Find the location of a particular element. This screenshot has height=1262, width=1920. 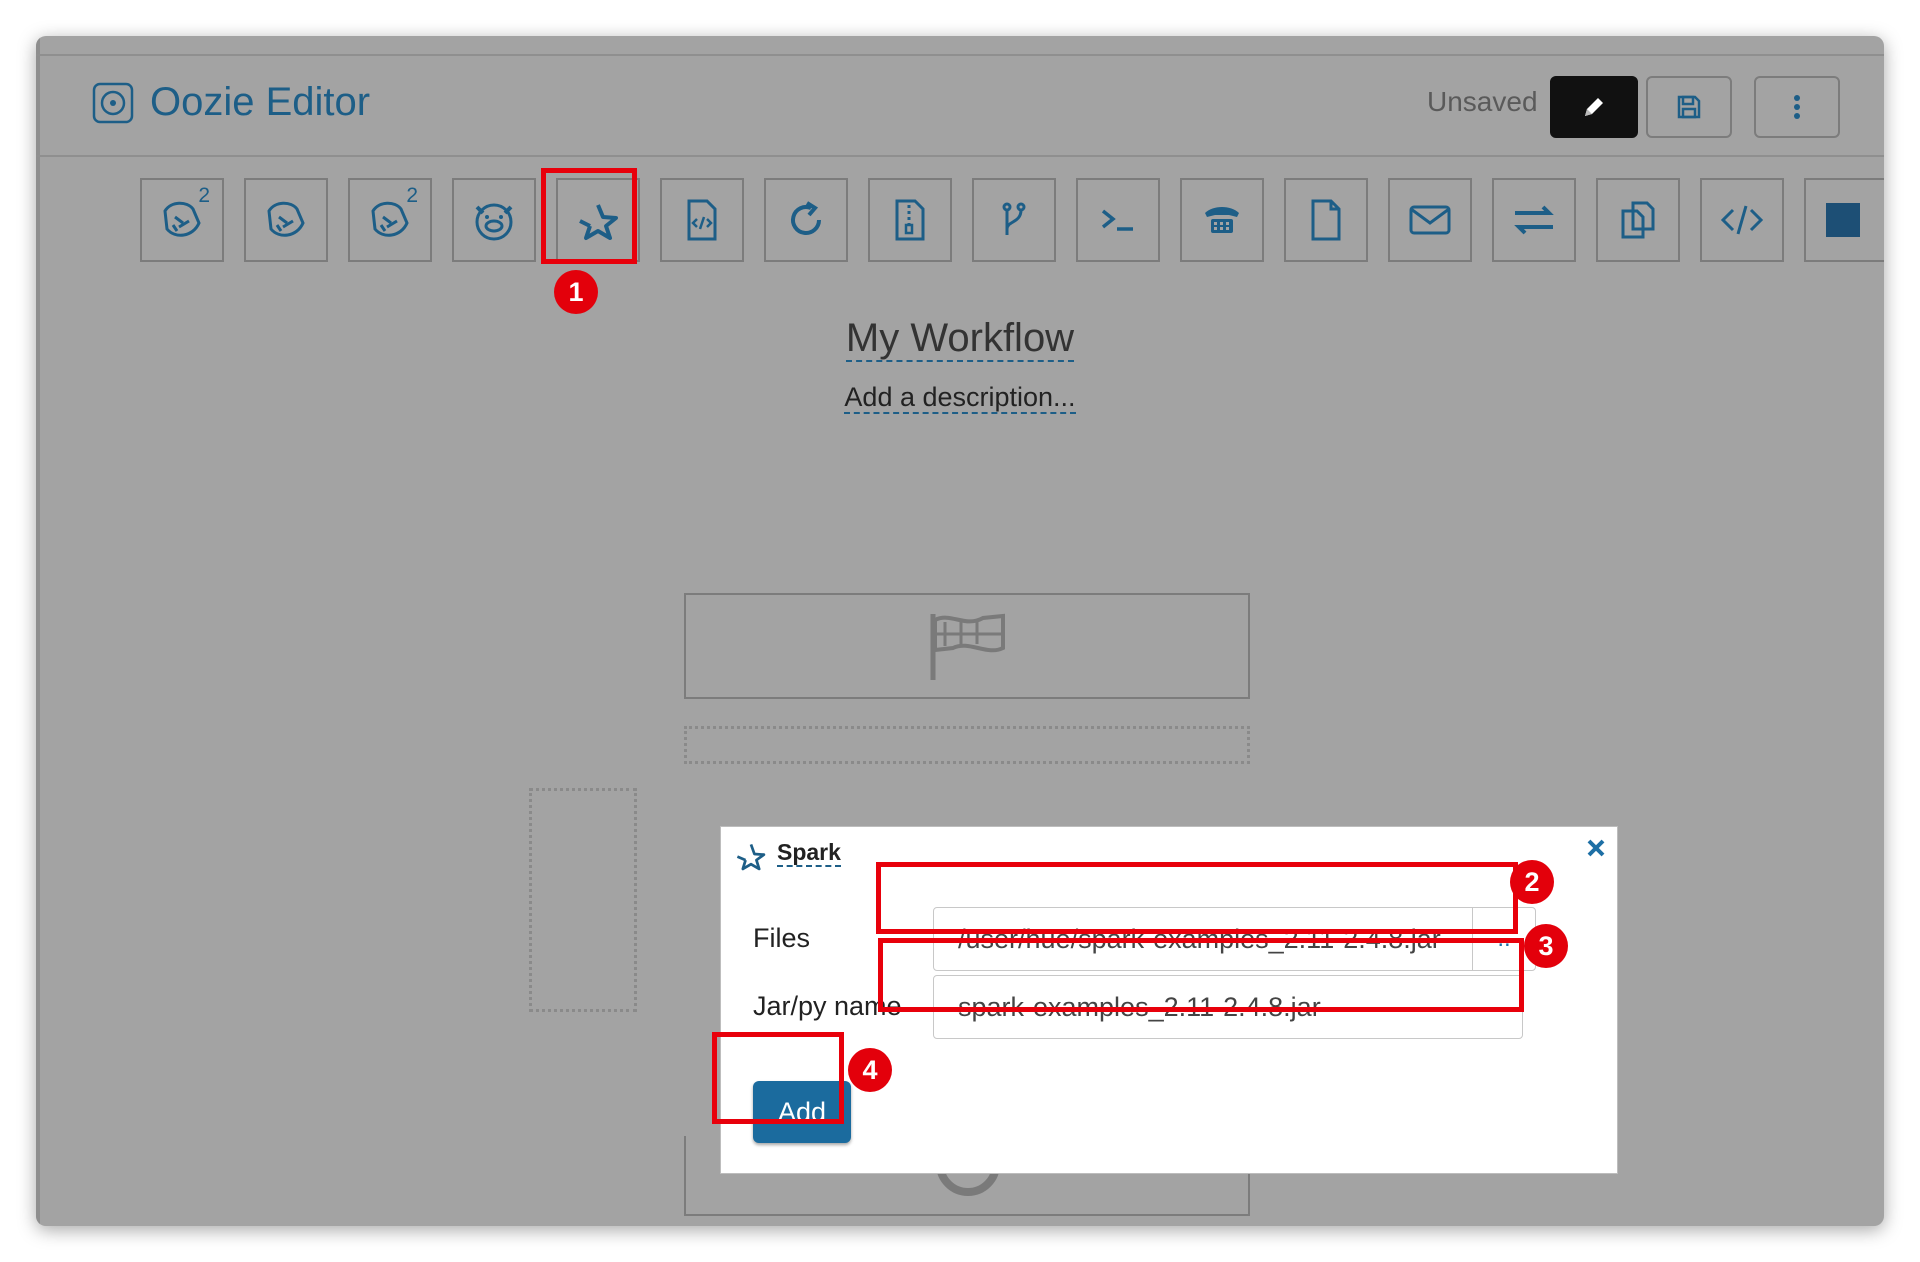

callout-number: 2 is located at coordinates (1532, 882).